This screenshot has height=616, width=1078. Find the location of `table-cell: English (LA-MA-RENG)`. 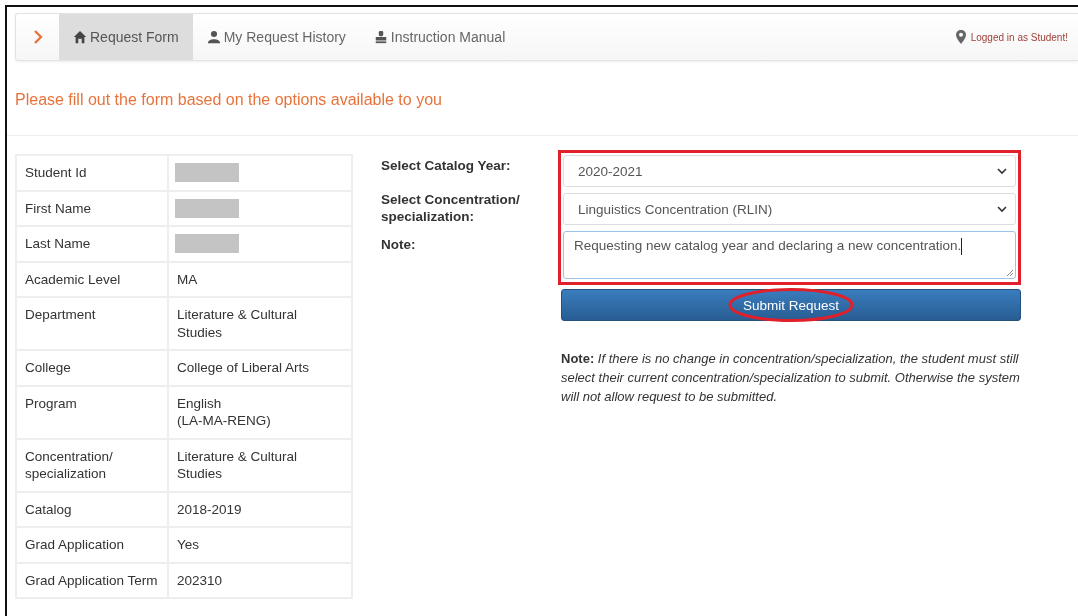

table-cell: English (LA-MA-RENG) is located at coordinates (260, 412).